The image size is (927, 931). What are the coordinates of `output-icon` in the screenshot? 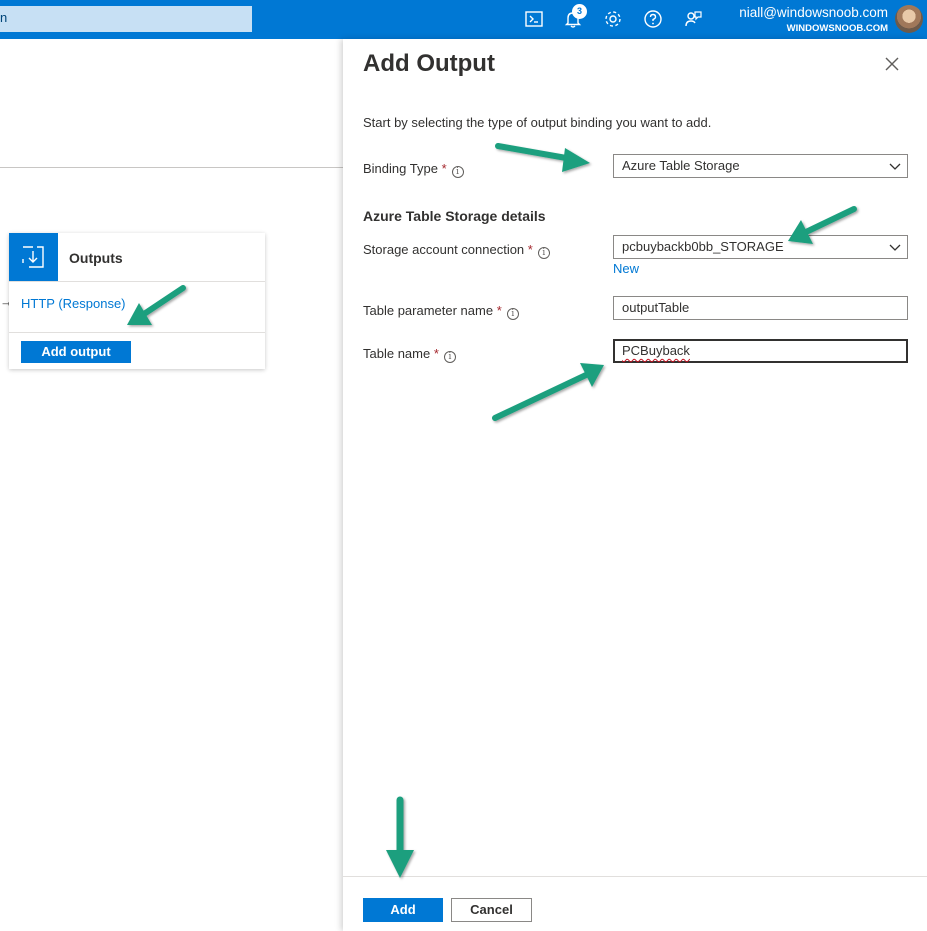 It's located at (33, 257).